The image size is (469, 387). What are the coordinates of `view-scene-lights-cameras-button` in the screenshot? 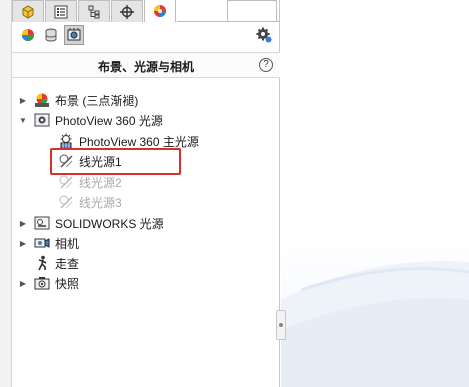 It's located at (74, 35).